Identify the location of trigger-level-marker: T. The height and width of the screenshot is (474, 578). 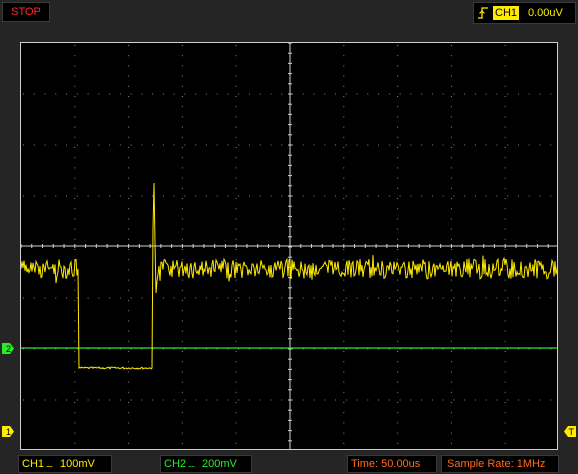
(570, 431).